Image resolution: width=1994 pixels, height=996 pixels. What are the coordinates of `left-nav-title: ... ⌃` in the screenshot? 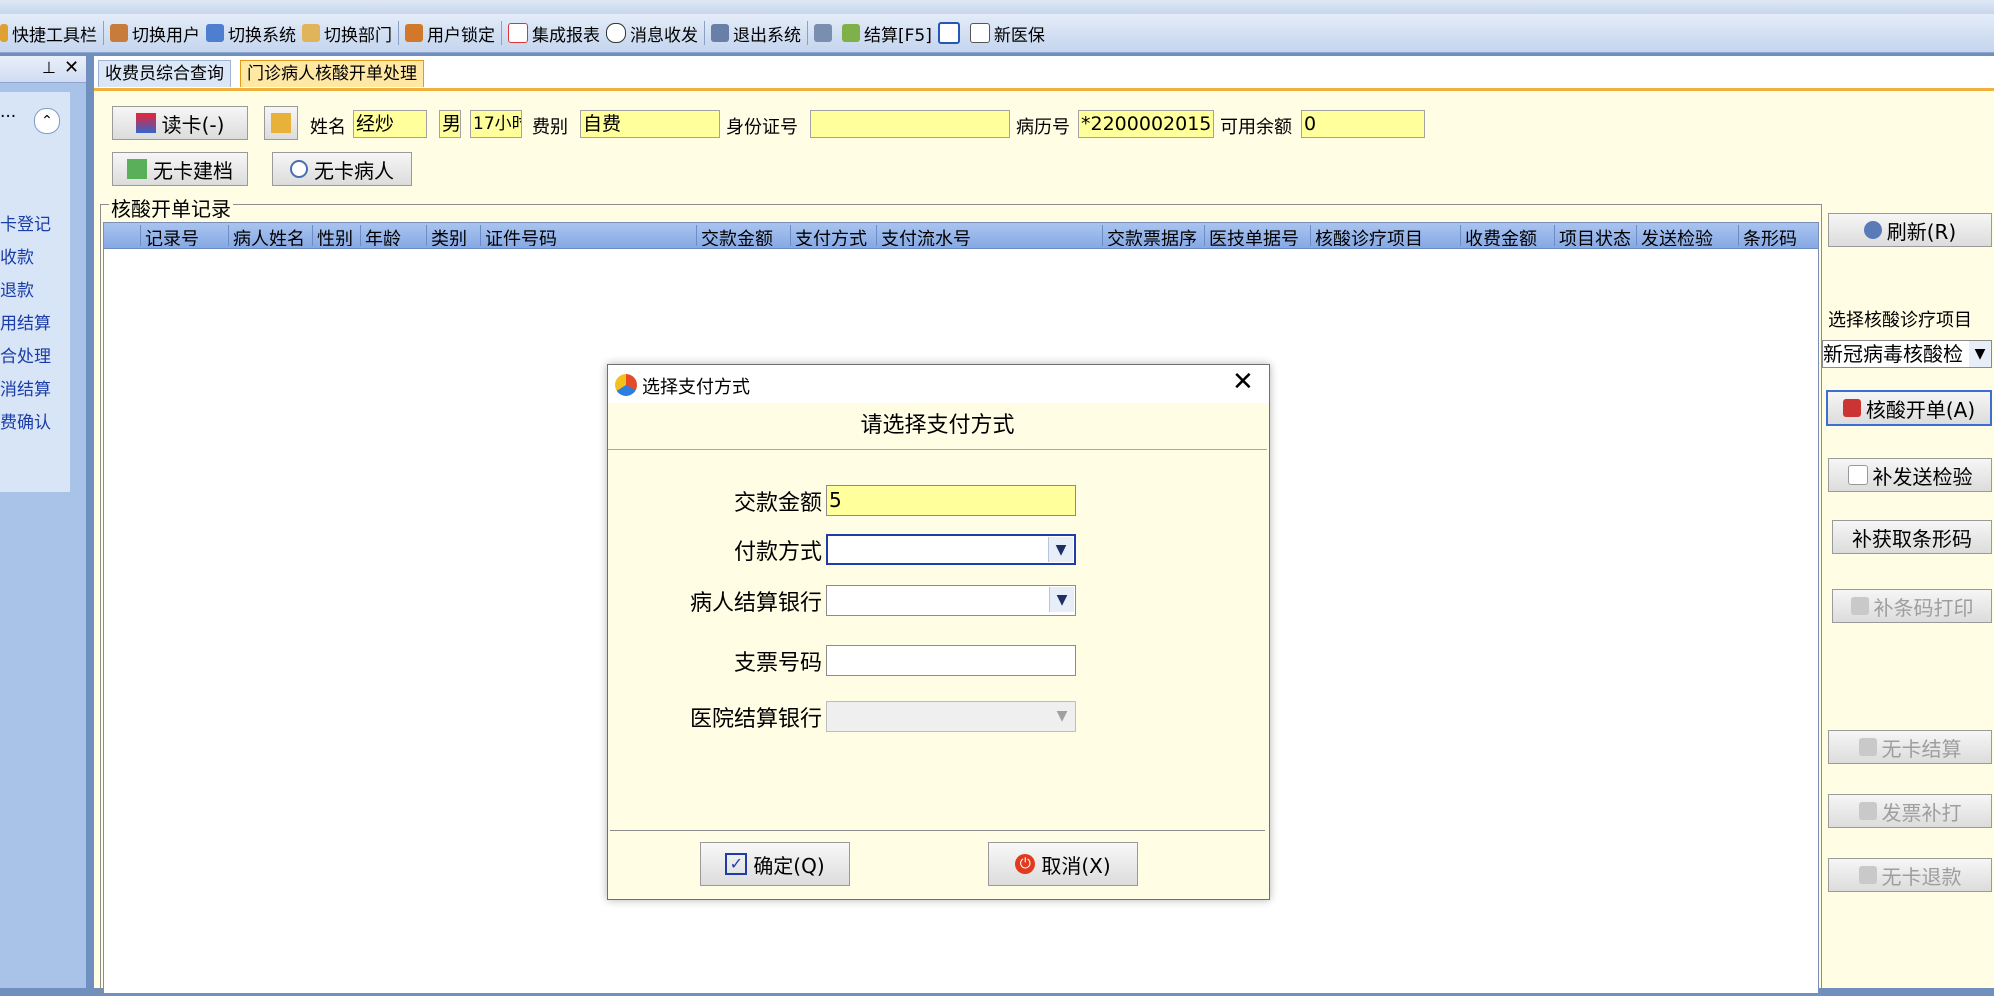 It's located at (35, 118).